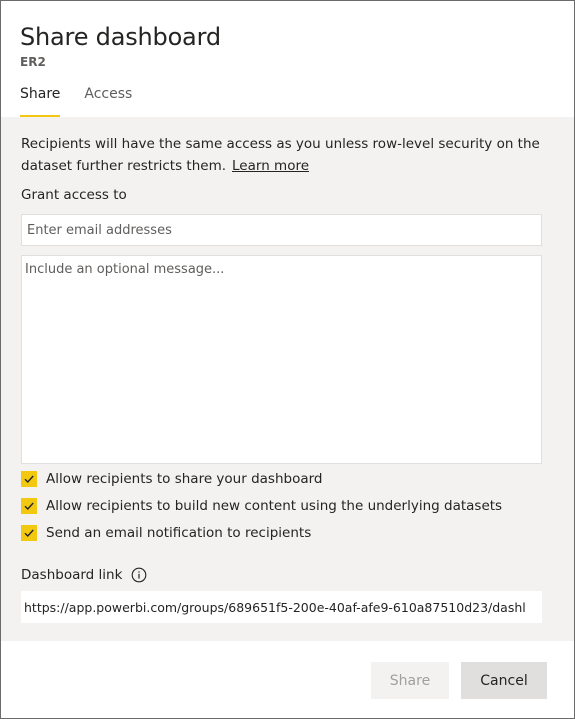  Describe the element at coordinates (40, 101) in the screenshot. I see `tab-share: Share` at that location.